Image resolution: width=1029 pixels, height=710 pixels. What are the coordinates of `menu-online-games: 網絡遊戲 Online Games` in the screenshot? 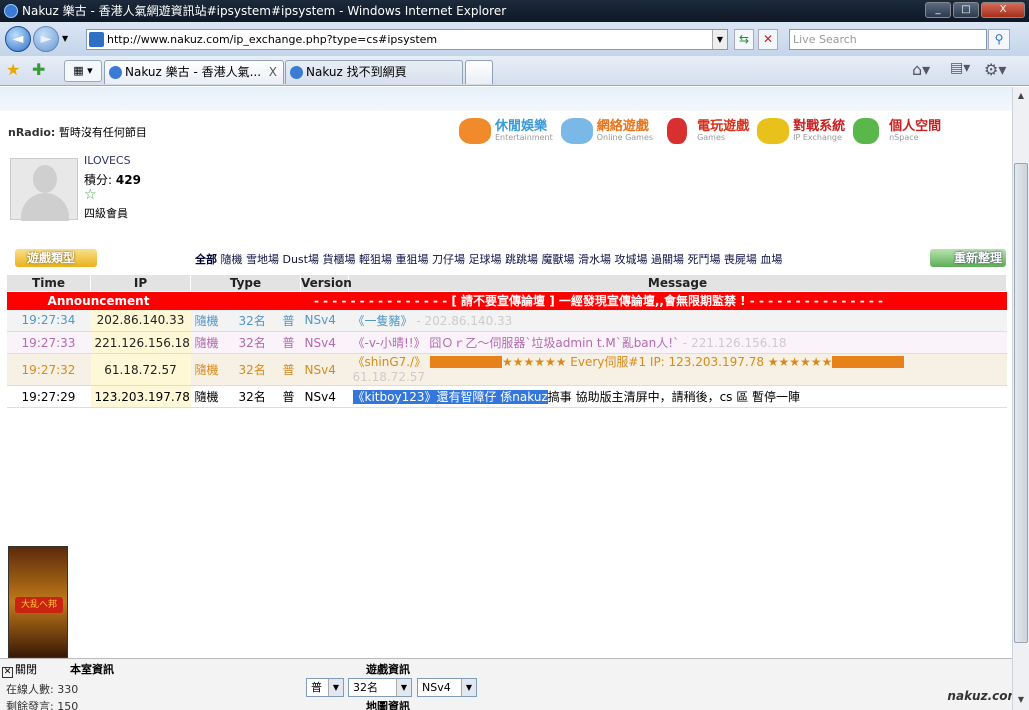 It's located at (606, 132).